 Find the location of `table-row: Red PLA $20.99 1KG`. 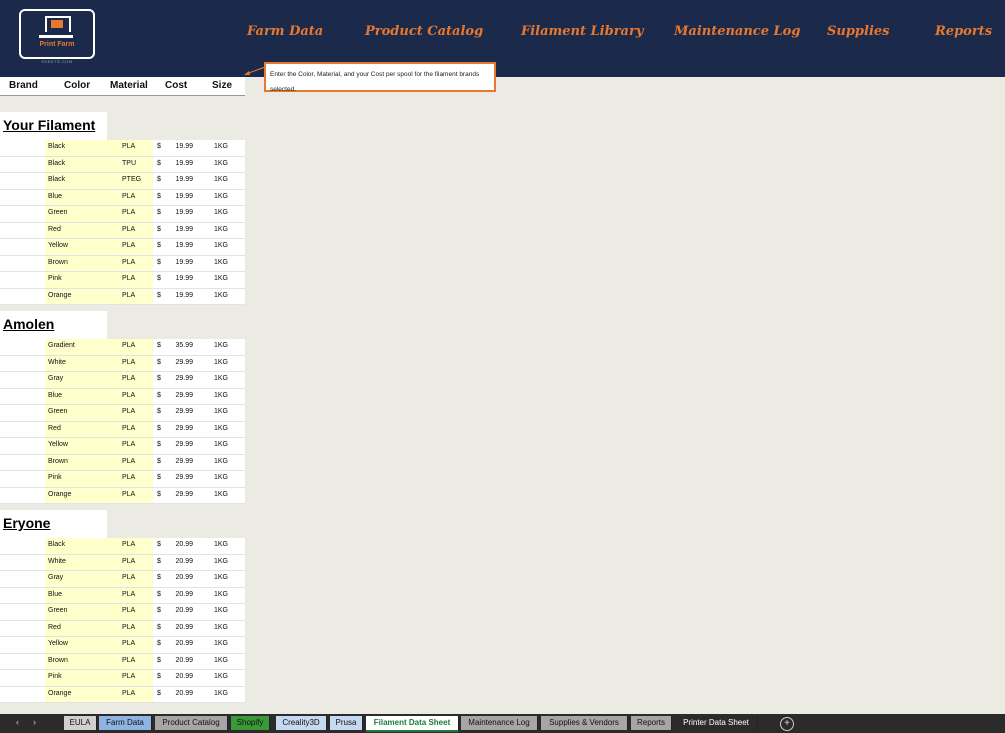

table-row: Red PLA $20.99 1KG is located at coordinates (122, 628).